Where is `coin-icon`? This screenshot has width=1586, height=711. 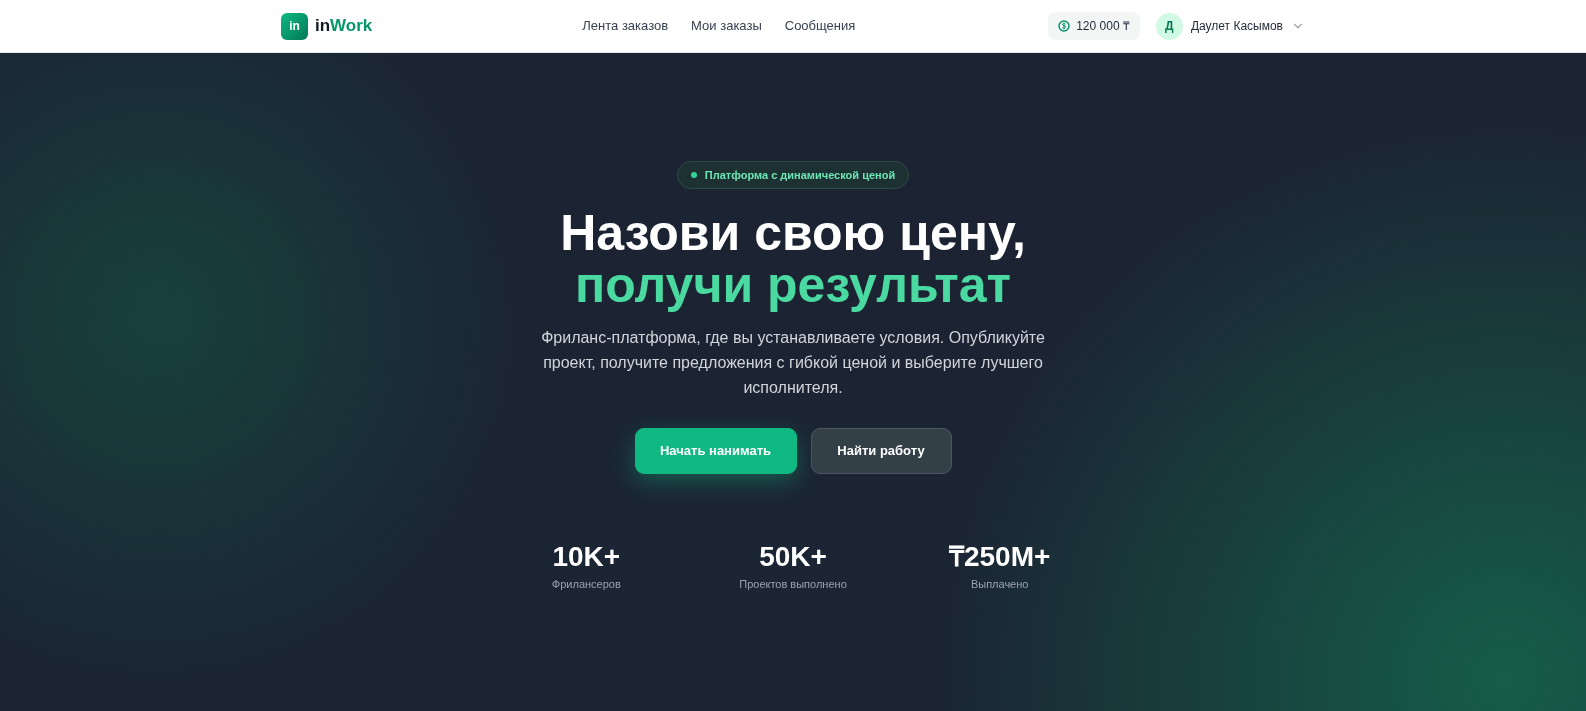 coin-icon is located at coordinates (1064, 26).